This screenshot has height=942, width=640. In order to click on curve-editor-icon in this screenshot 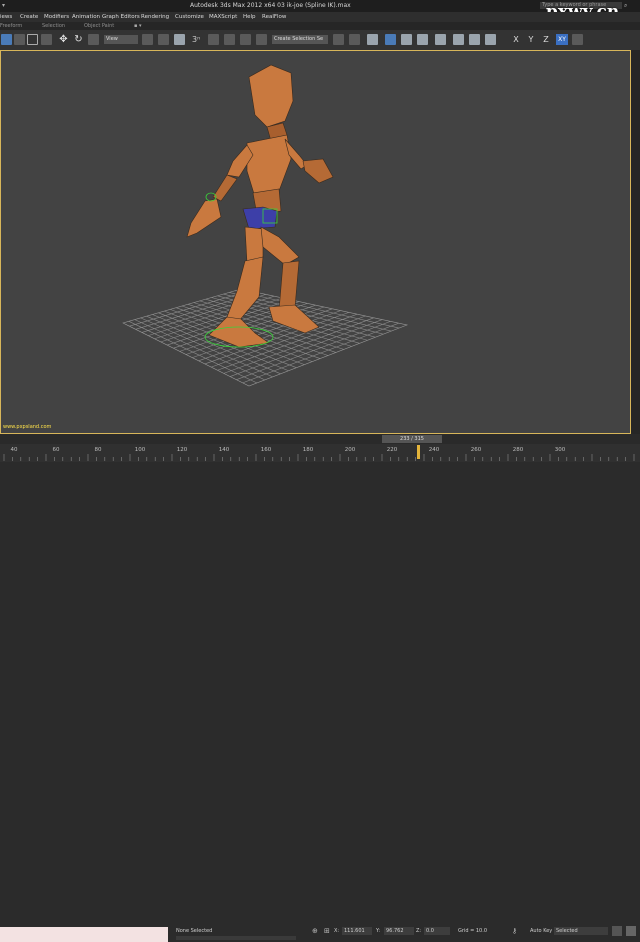, I will do `click(406, 39)`.